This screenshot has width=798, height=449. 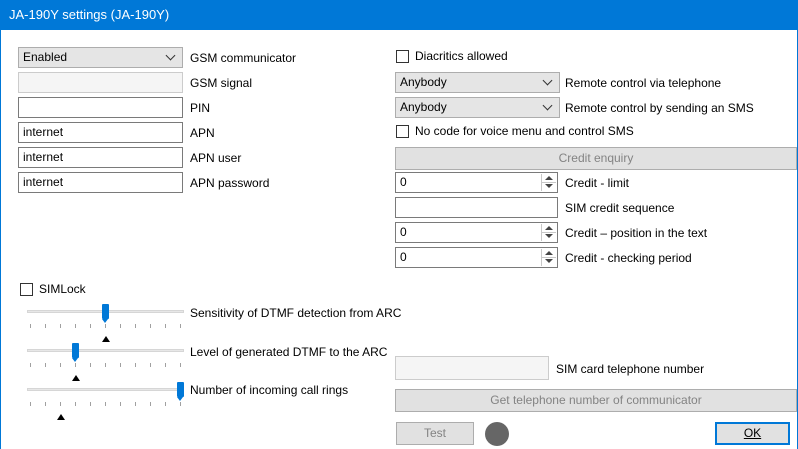 What do you see at coordinates (524, 131) in the screenshot?
I see `no-code-label: No code for voice menu and control SMS` at bounding box center [524, 131].